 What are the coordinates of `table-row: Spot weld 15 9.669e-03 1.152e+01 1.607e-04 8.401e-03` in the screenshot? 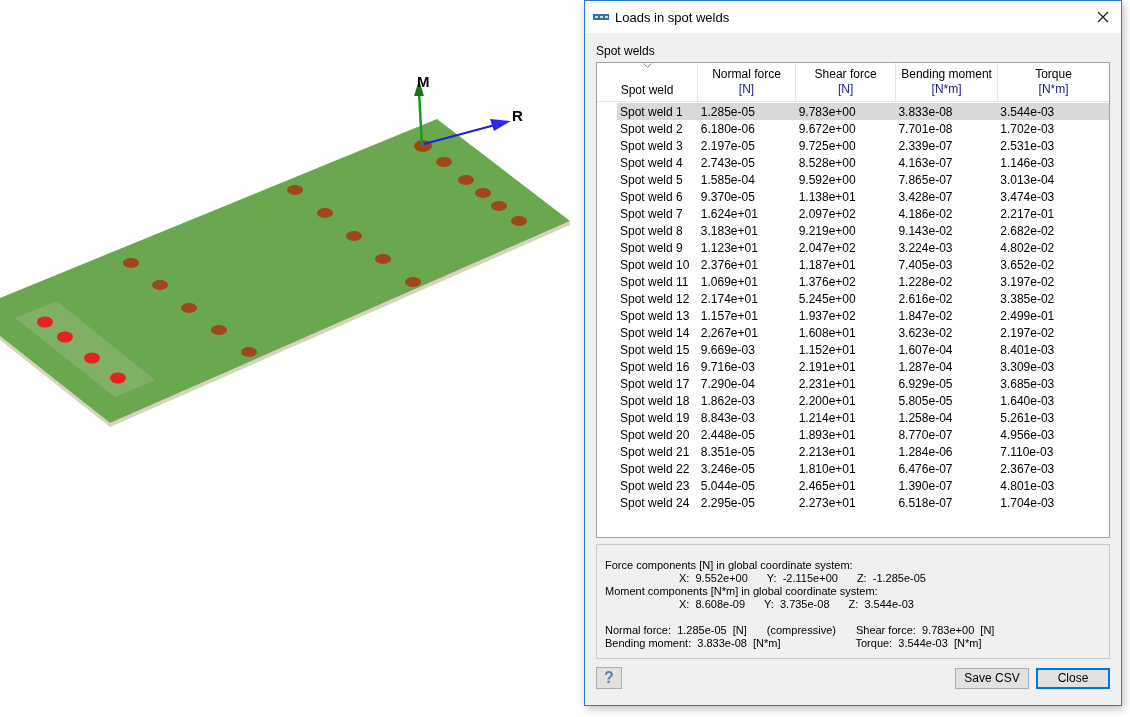 It's located at (863, 349).